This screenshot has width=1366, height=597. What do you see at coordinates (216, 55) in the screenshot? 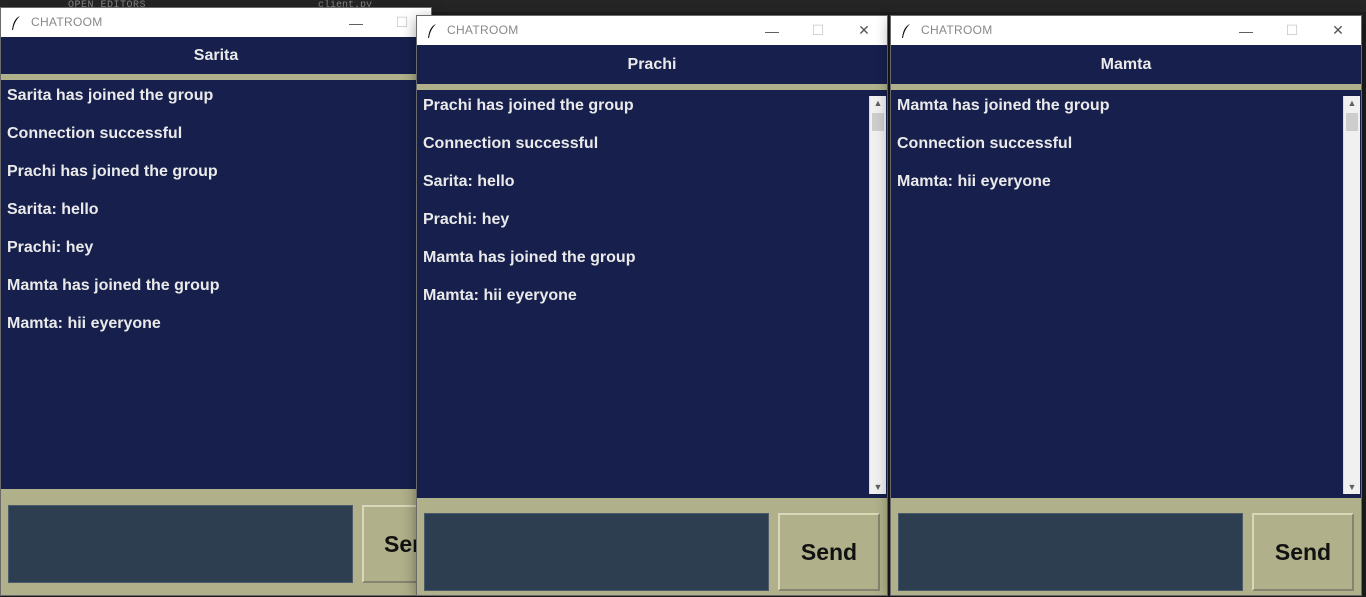
I see `chat-header-username: Sarita` at bounding box center [216, 55].